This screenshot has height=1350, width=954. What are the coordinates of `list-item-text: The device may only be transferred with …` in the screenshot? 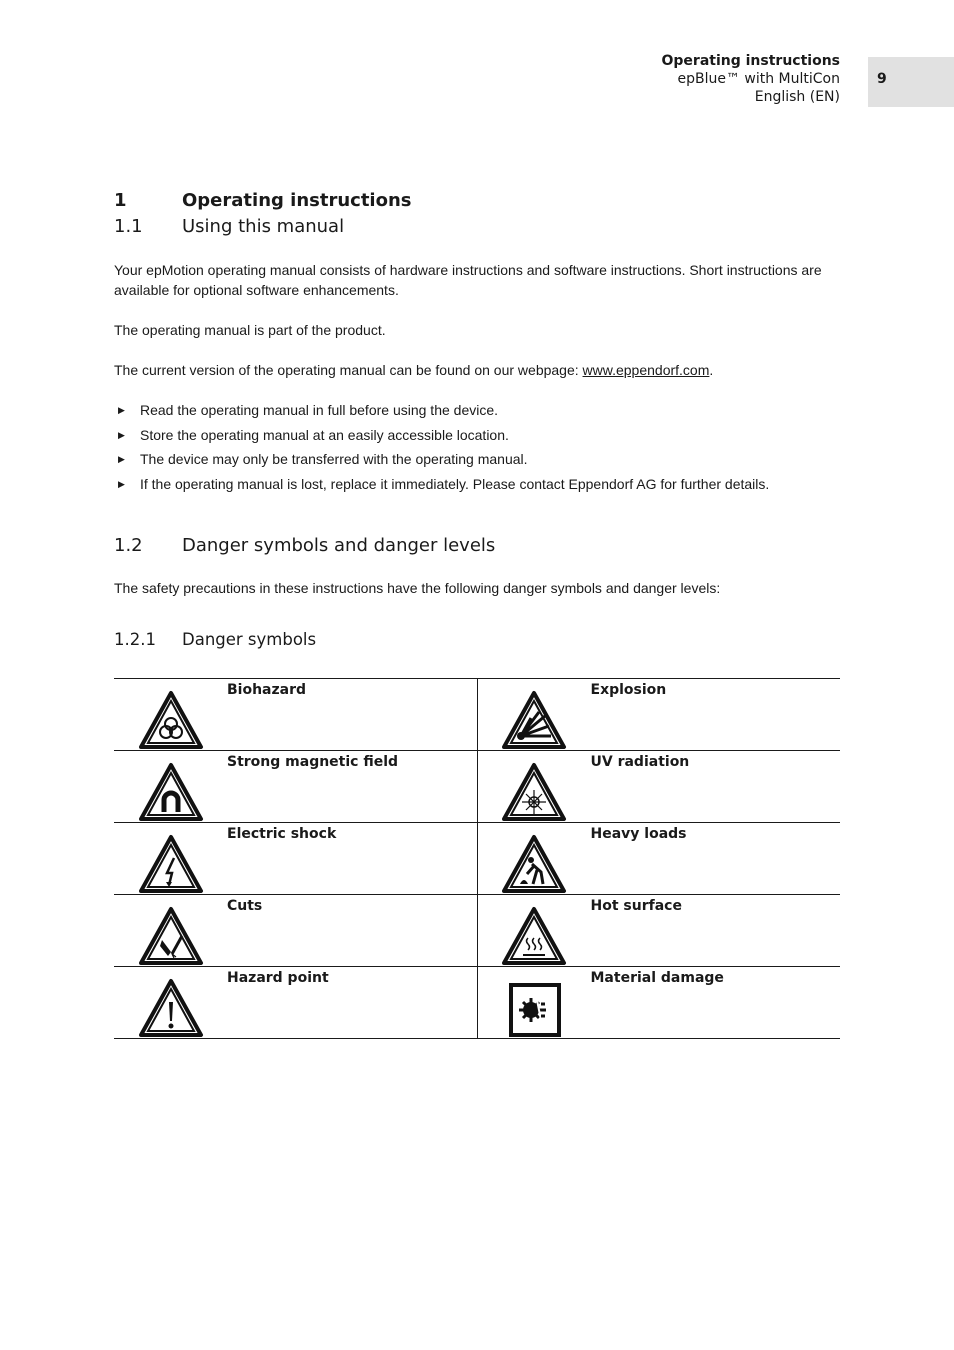 It's located at (334, 459).